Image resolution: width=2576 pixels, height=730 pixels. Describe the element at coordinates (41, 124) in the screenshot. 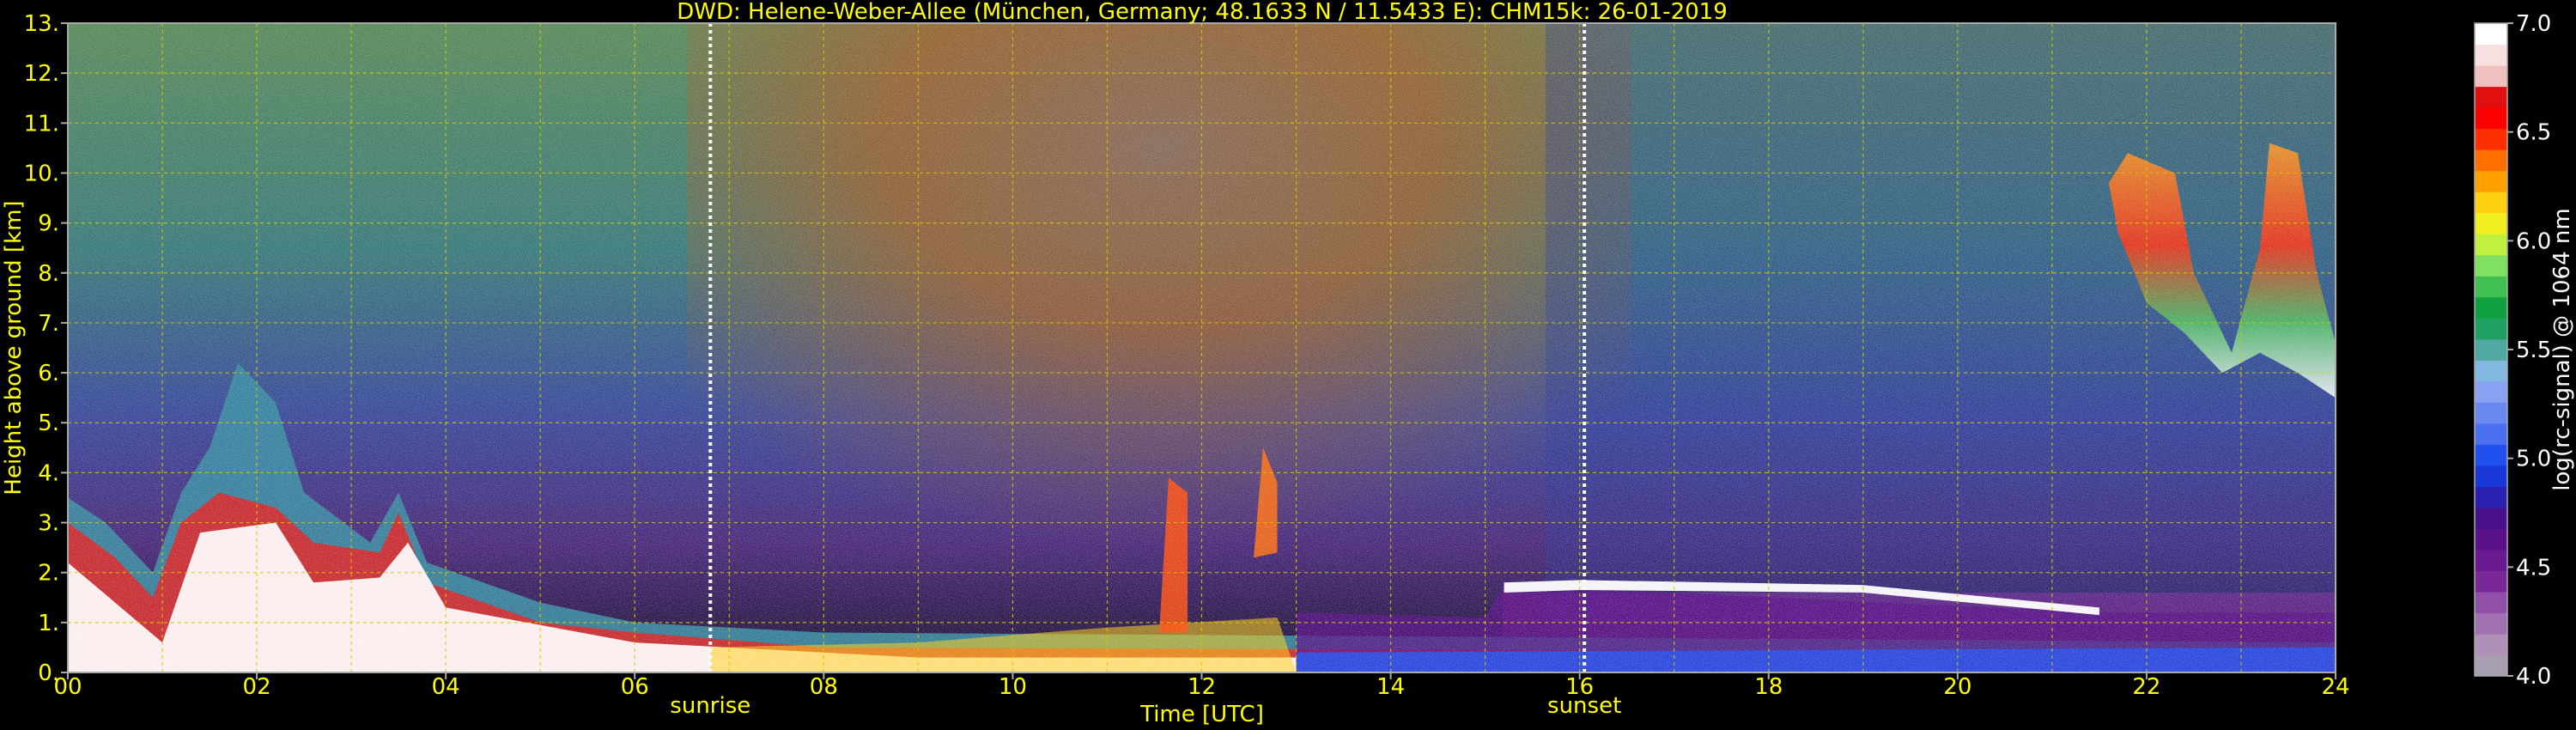

I see `y-tick-label: 11.` at that location.